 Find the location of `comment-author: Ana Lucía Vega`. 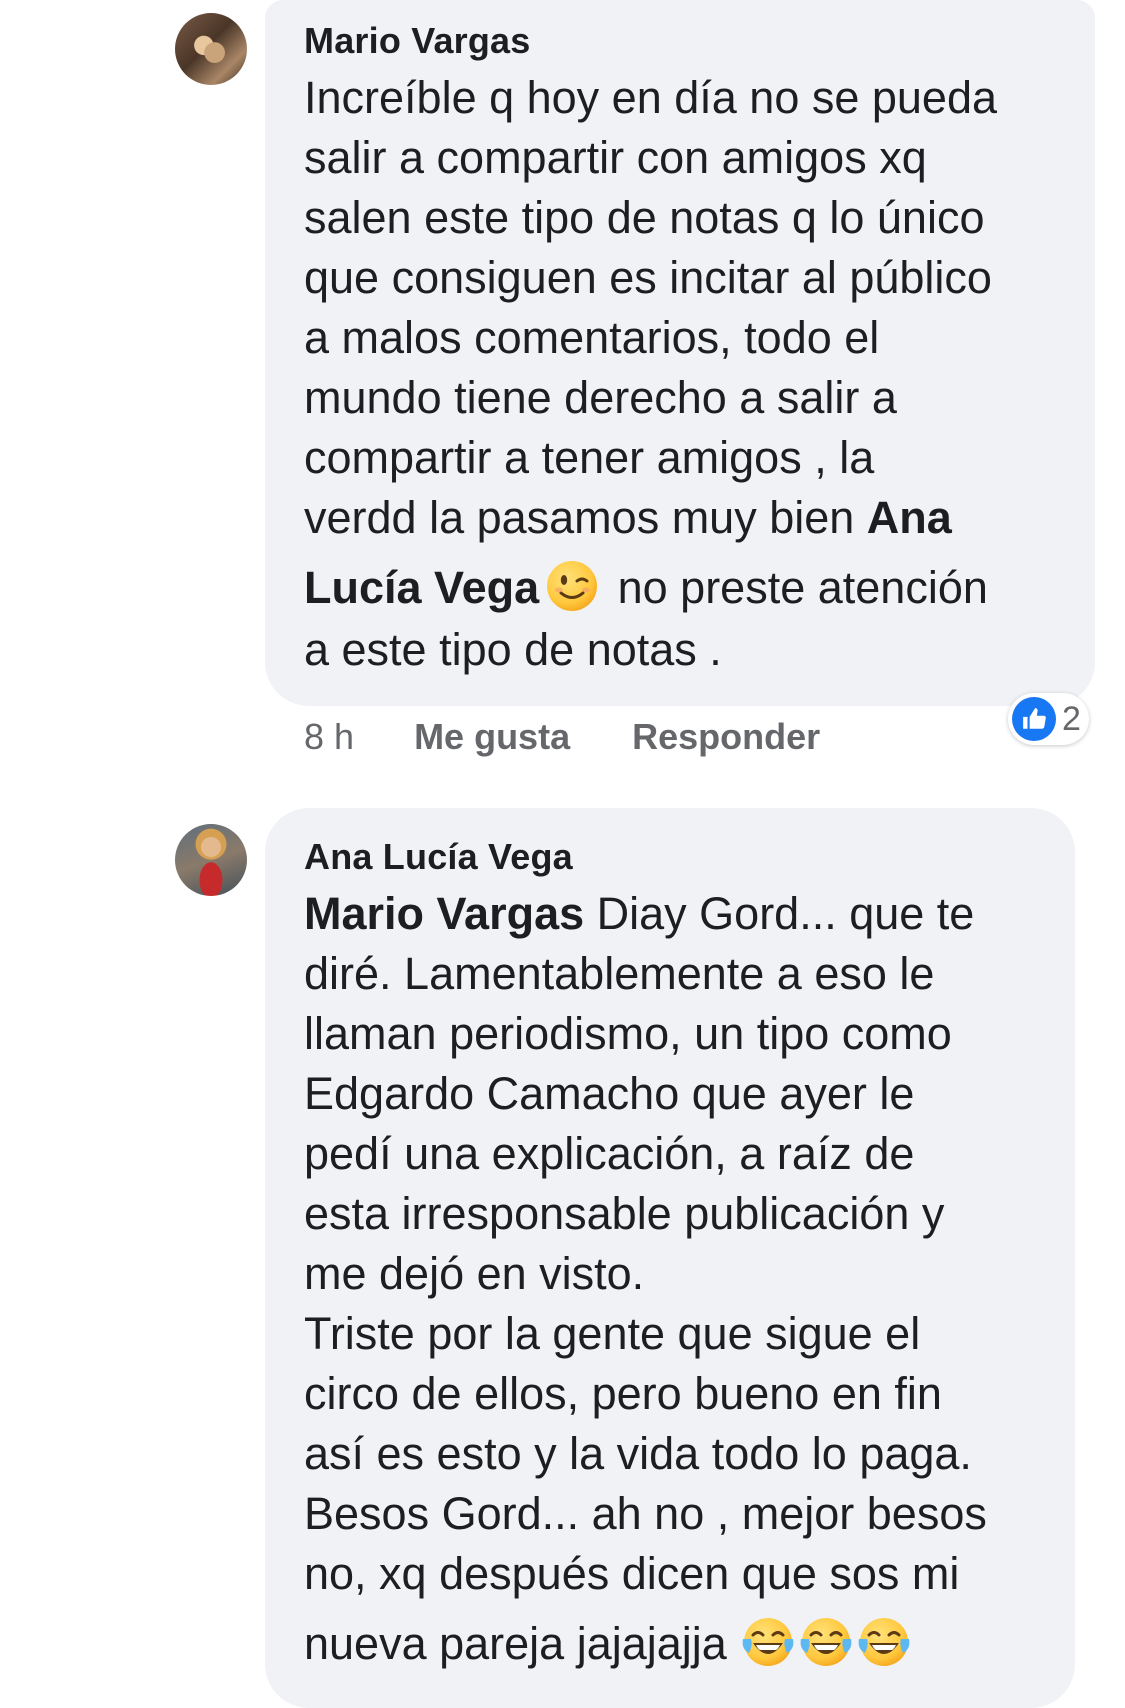

comment-author: Ana Lucía Vega is located at coordinates (438, 857).